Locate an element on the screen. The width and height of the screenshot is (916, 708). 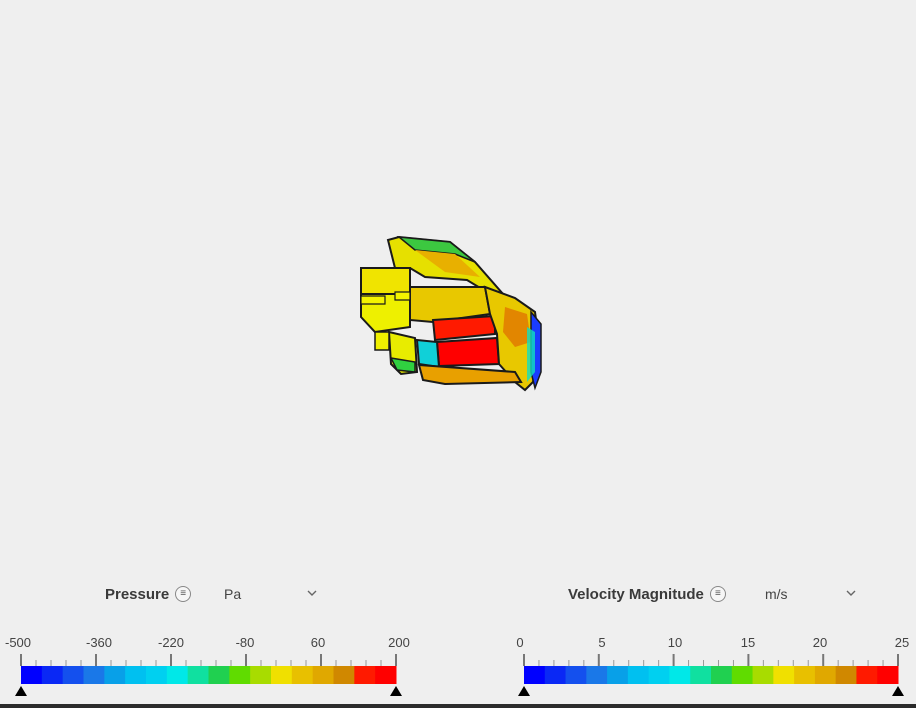
velocity-legend-header: Velocity Magnitude ≡ is located at coordinates (647, 594).